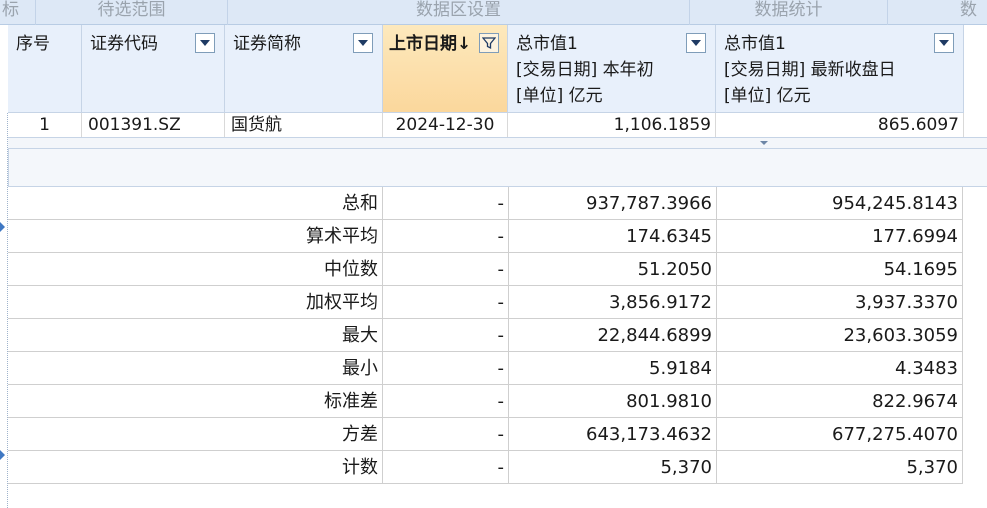 The width and height of the screenshot is (987, 508). Describe the element at coordinates (132, 12) in the screenshot. I see `section-tab-candidate-range: 待选范围` at that location.